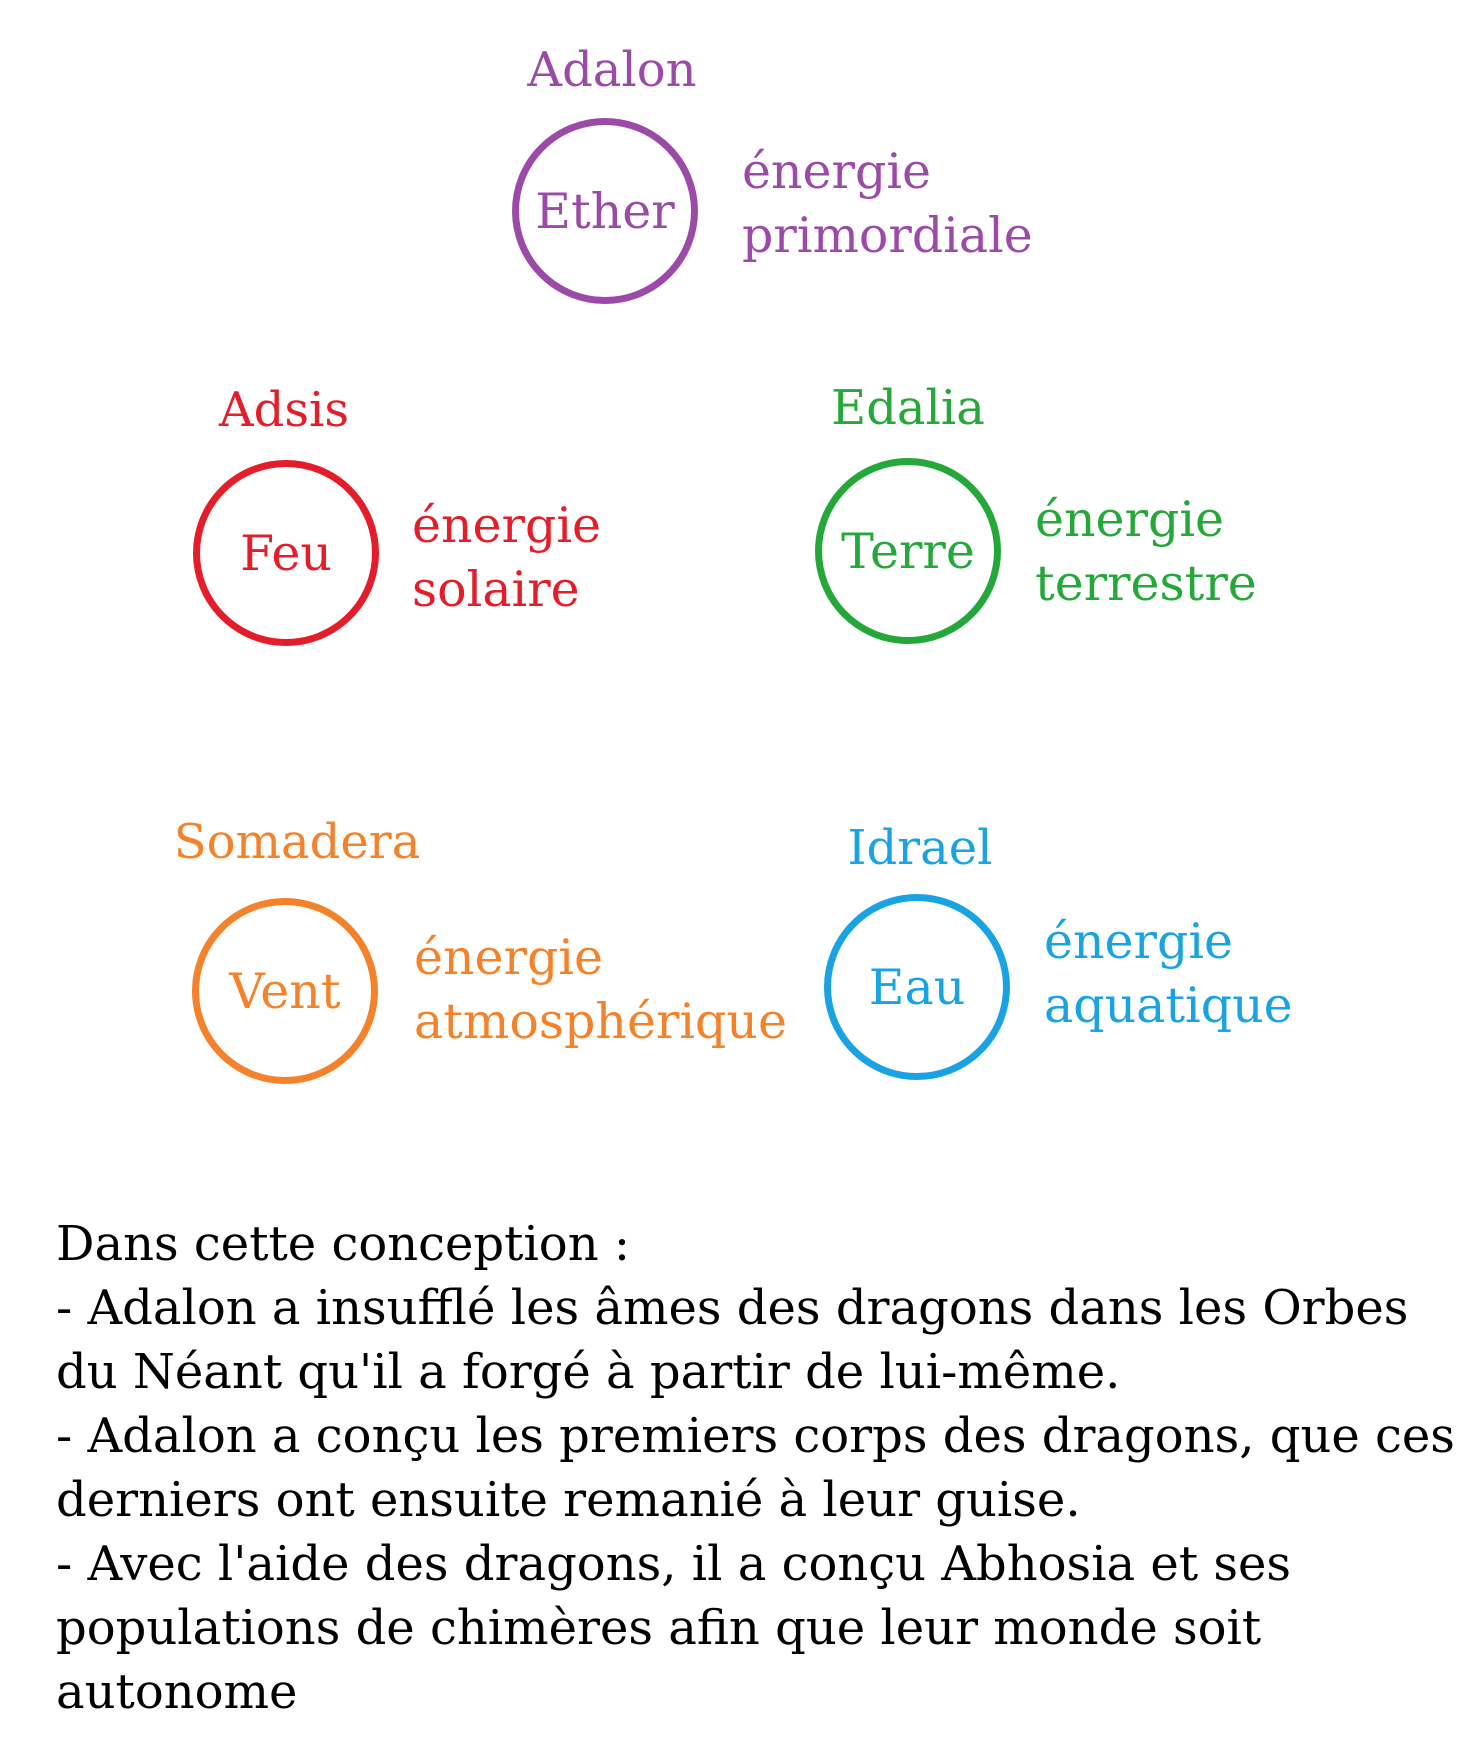 This screenshot has width=1474, height=1738. What do you see at coordinates (343, 1244) in the screenshot?
I see `notes-heading: Dans cette conception :` at bounding box center [343, 1244].